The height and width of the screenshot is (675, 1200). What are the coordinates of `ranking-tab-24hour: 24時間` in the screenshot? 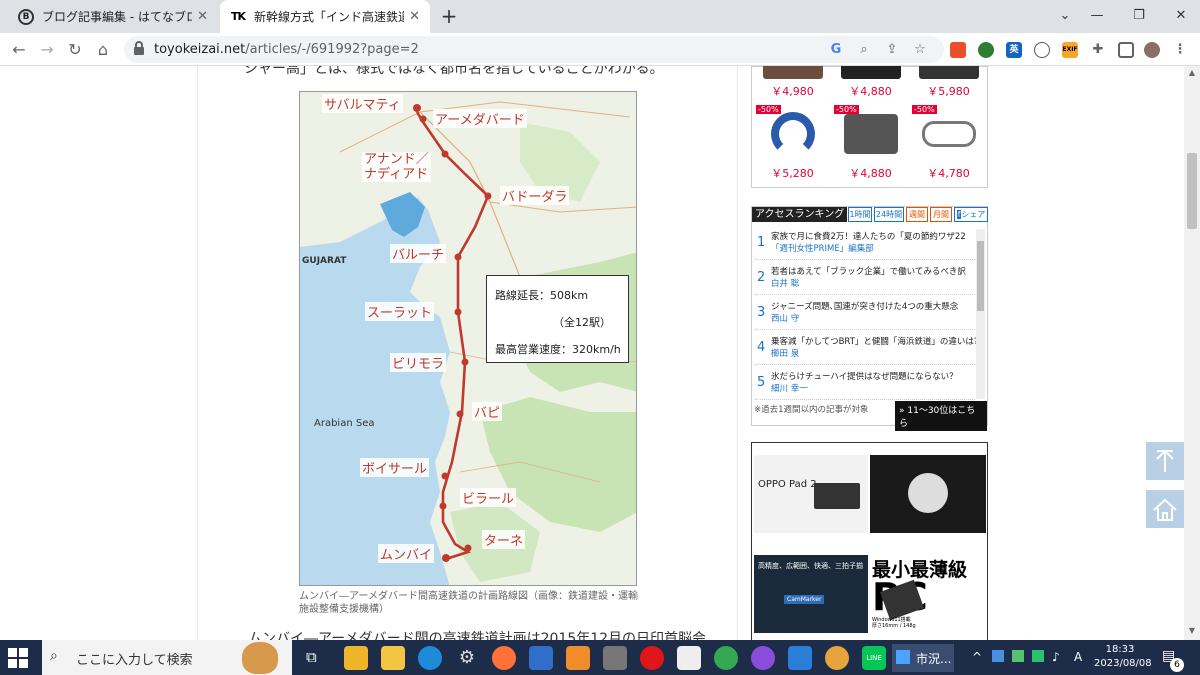 It's located at (889, 214).